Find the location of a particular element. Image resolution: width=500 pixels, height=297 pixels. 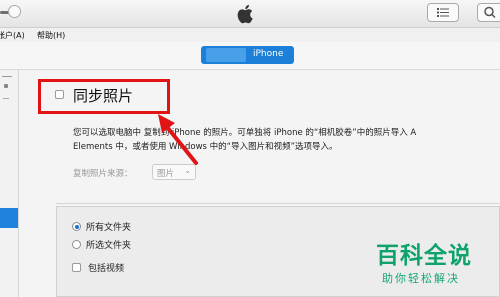

volume-slider-knob is located at coordinates (14, 11).